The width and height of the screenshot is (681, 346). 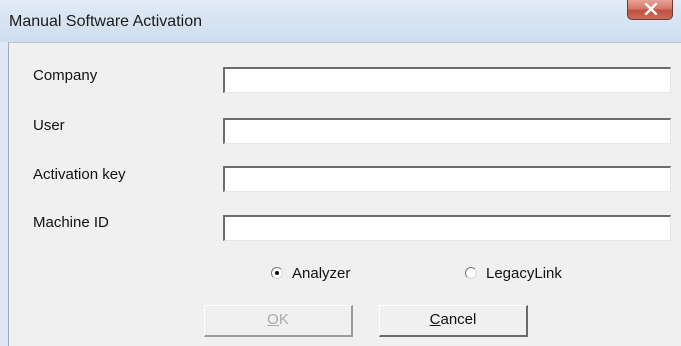 I want to click on activation-key-label: Activation key, so click(x=79, y=174).